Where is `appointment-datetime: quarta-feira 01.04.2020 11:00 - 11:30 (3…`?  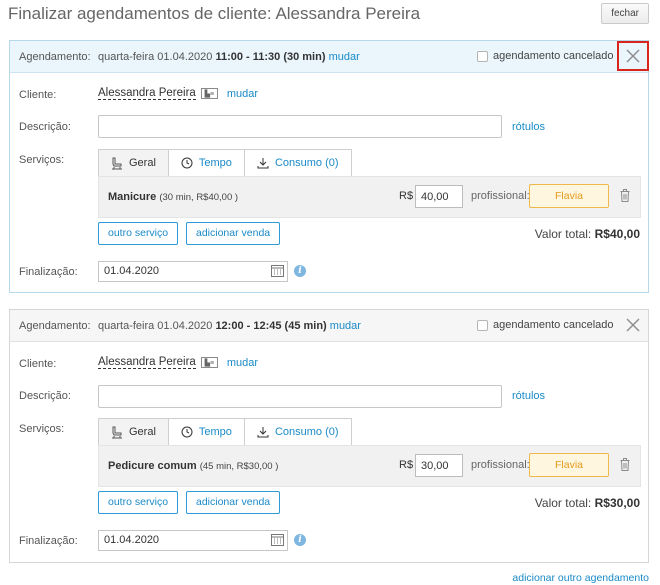 appointment-datetime: quarta-feira 01.04.2020 11:00 - 11:30 (3… is located at coordinates (229, 57).